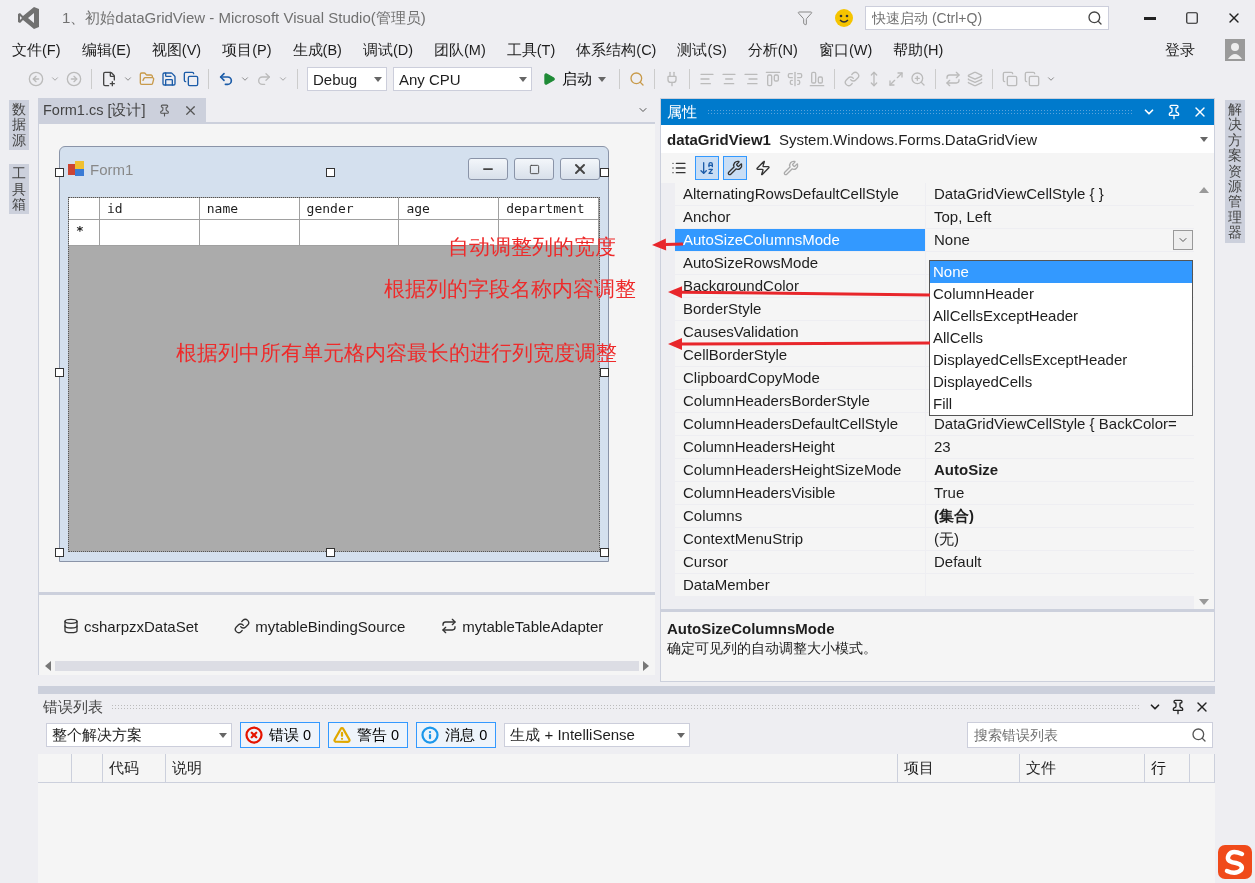 This screenshot has height=883, width=1255. I want to click on side-tab: 解决方案资源管理器, so click(1235, 171).